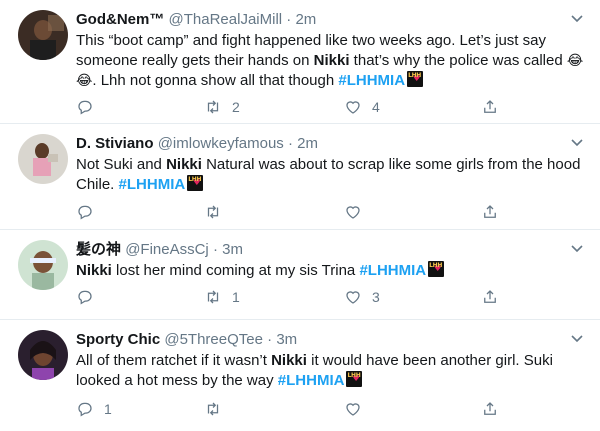 The height and width of the screenshot is (431, 600). Describe the element at coordinates (215, 80) in the screenshot. I see `text-segment: . Lhh not gonna show all that though` at that location.